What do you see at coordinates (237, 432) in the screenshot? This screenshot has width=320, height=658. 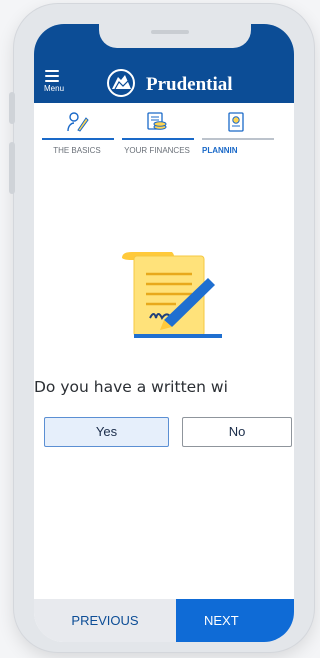 I see `no-button: No` at bounding box center [237, 432].